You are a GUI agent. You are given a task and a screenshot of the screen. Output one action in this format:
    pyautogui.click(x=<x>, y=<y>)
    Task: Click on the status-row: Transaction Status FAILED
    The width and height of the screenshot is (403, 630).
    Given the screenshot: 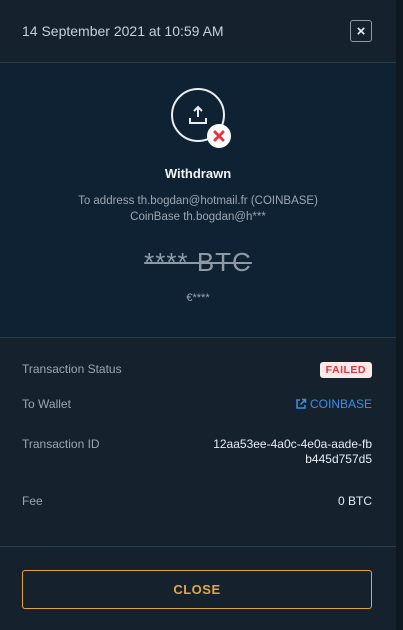 What is the action you would take?
    pyautogui.click(x=197, y=370)
    